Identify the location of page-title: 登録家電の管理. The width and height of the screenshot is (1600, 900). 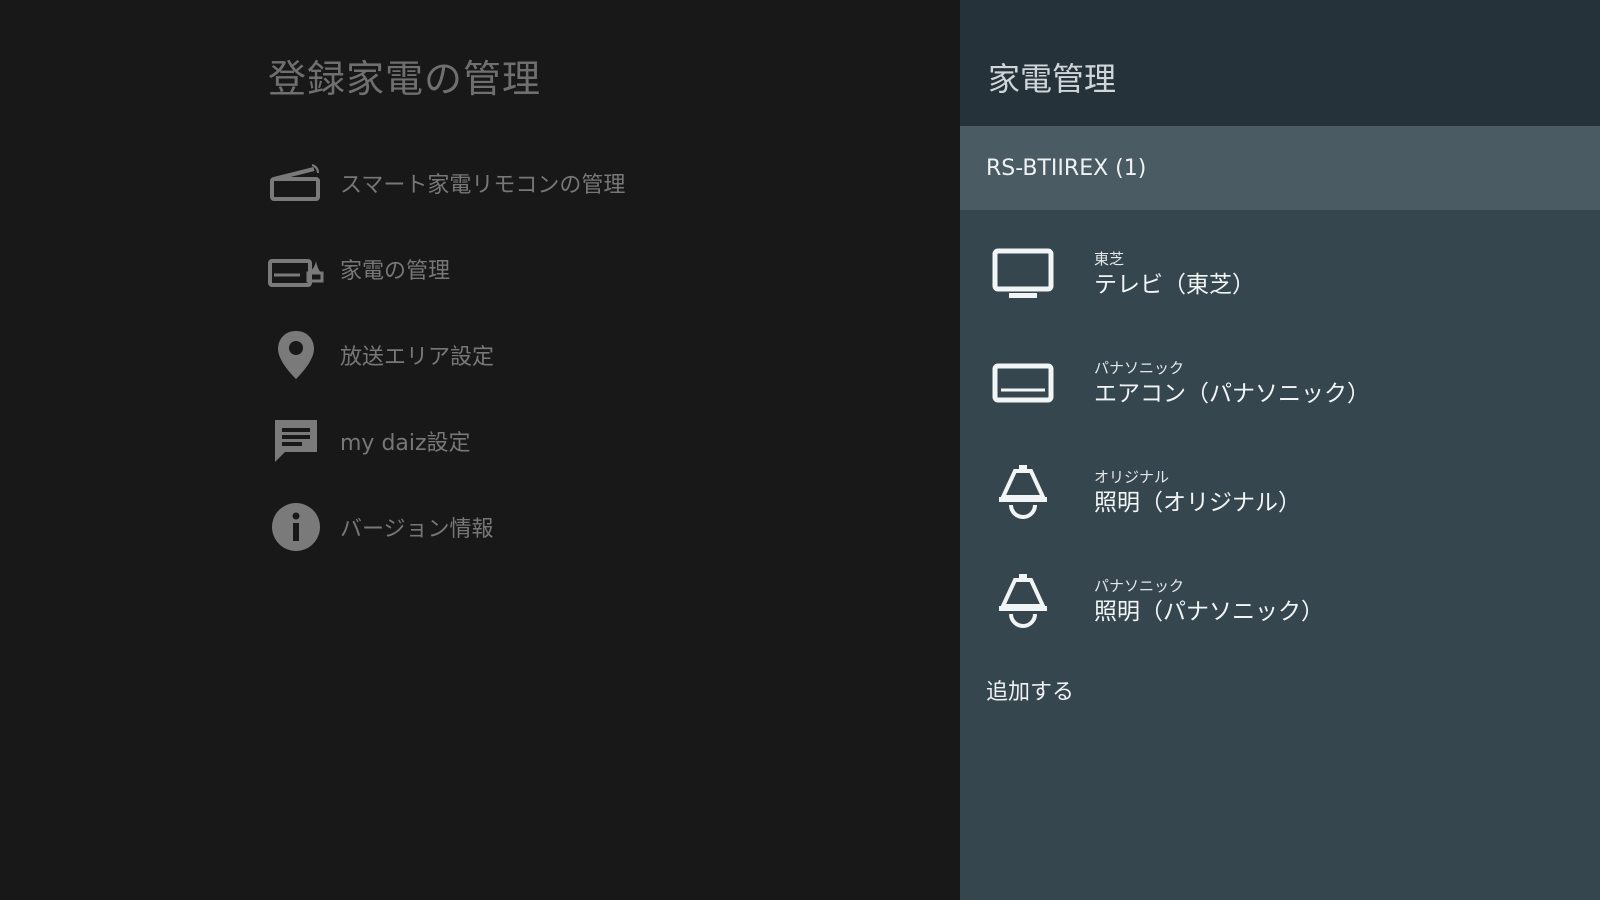
(405, 79).